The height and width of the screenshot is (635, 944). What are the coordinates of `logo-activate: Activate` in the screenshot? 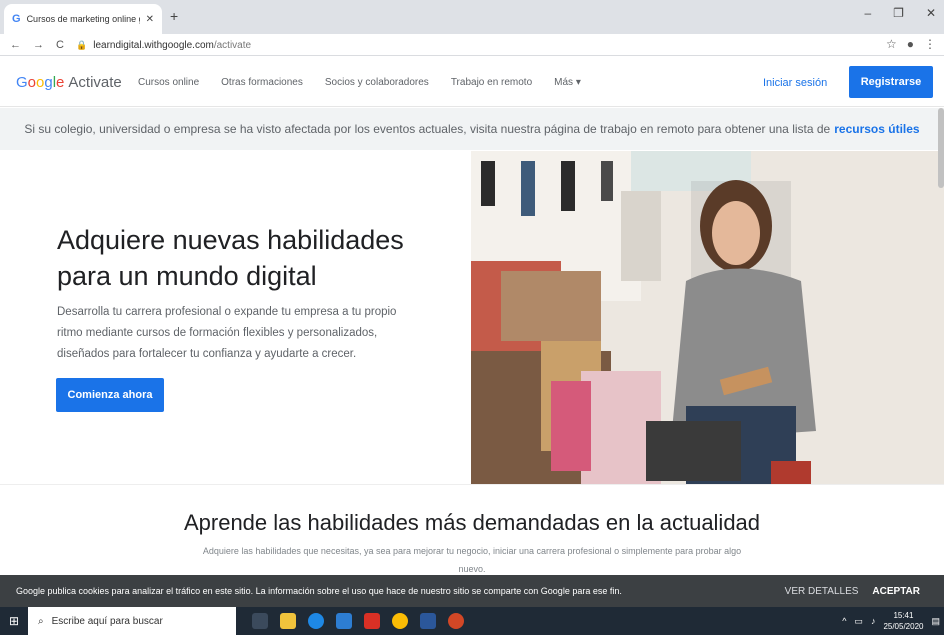 It's located at (95, 82).